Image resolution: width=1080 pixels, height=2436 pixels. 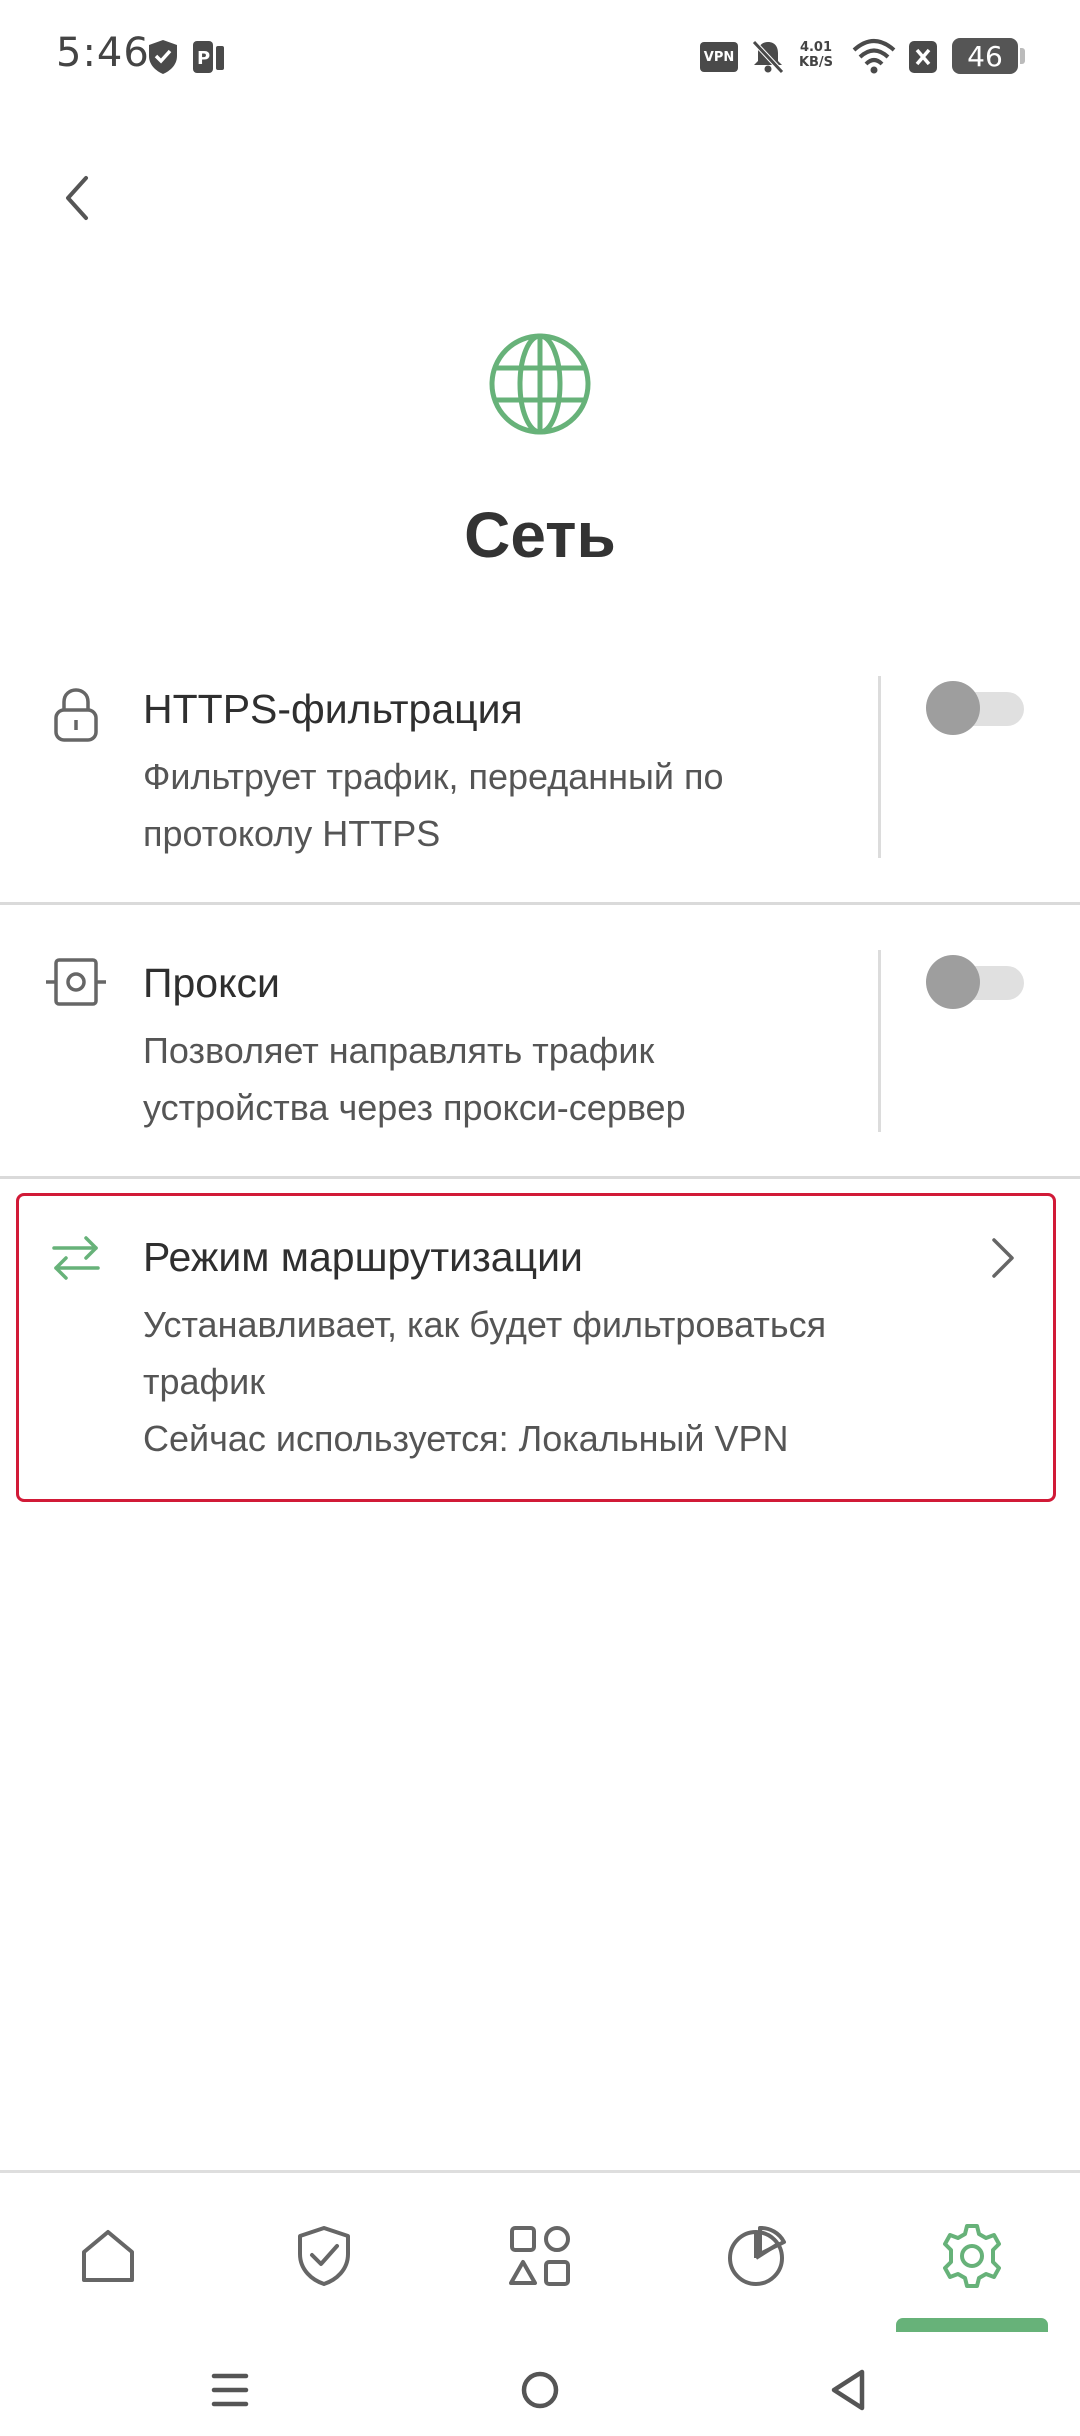 What do you see at coordinates (76, 1258) in the screenshot?
I see `swap-arrows-icon` at bounding box center [76, 1258].